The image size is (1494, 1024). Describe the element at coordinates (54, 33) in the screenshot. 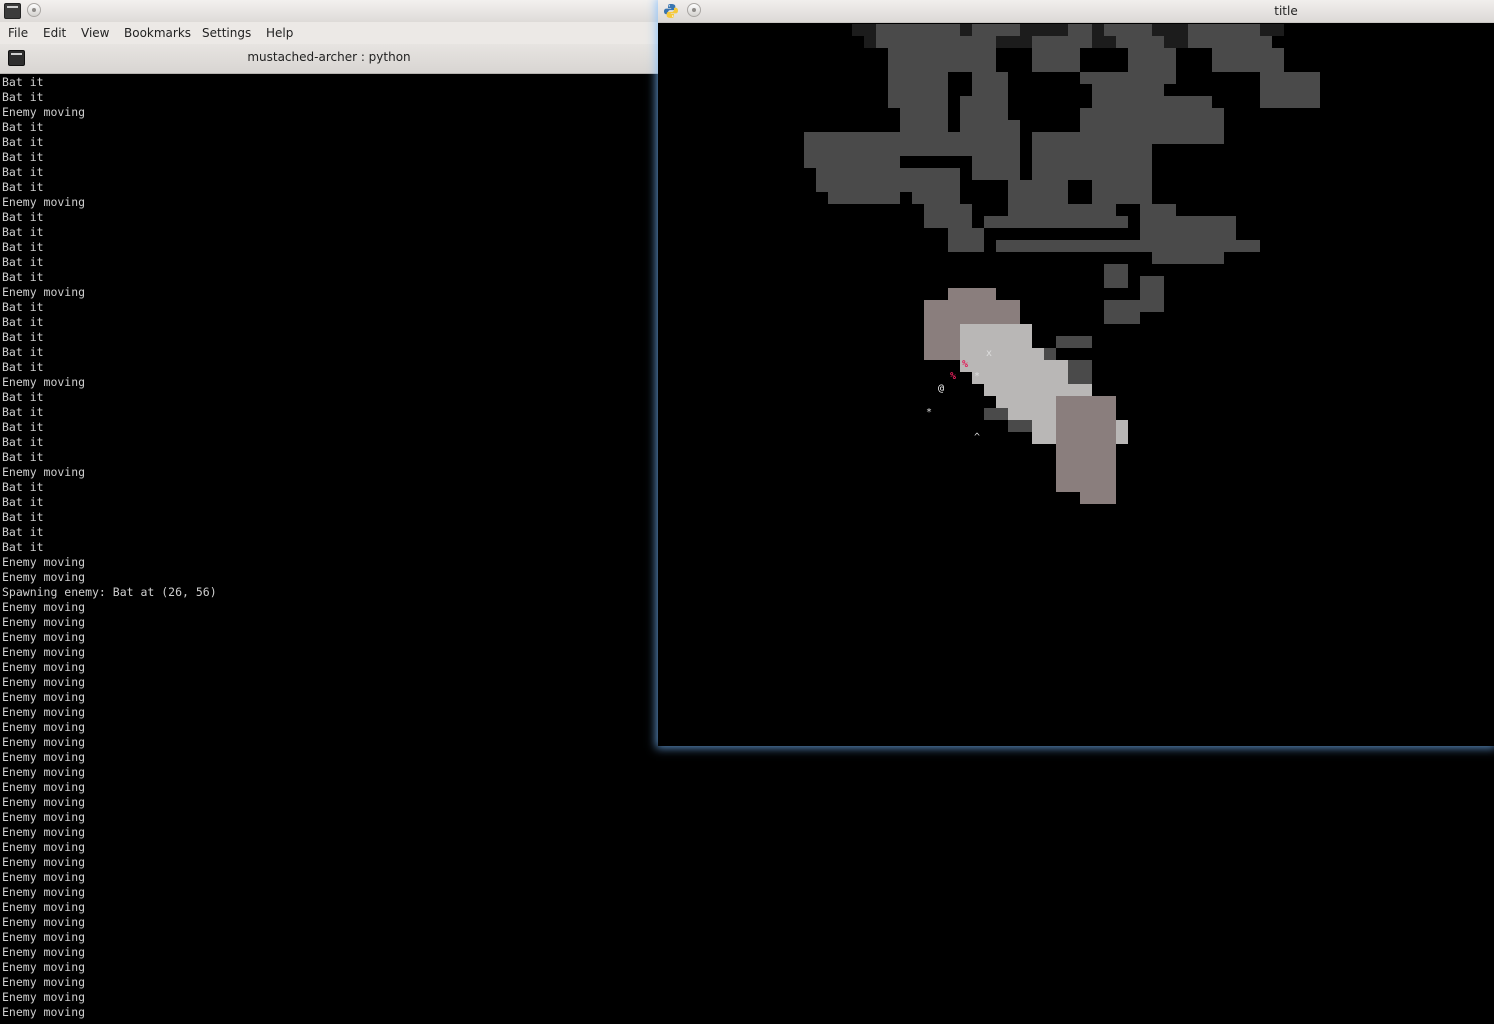

I see `menu-edit: Edit` at that location.